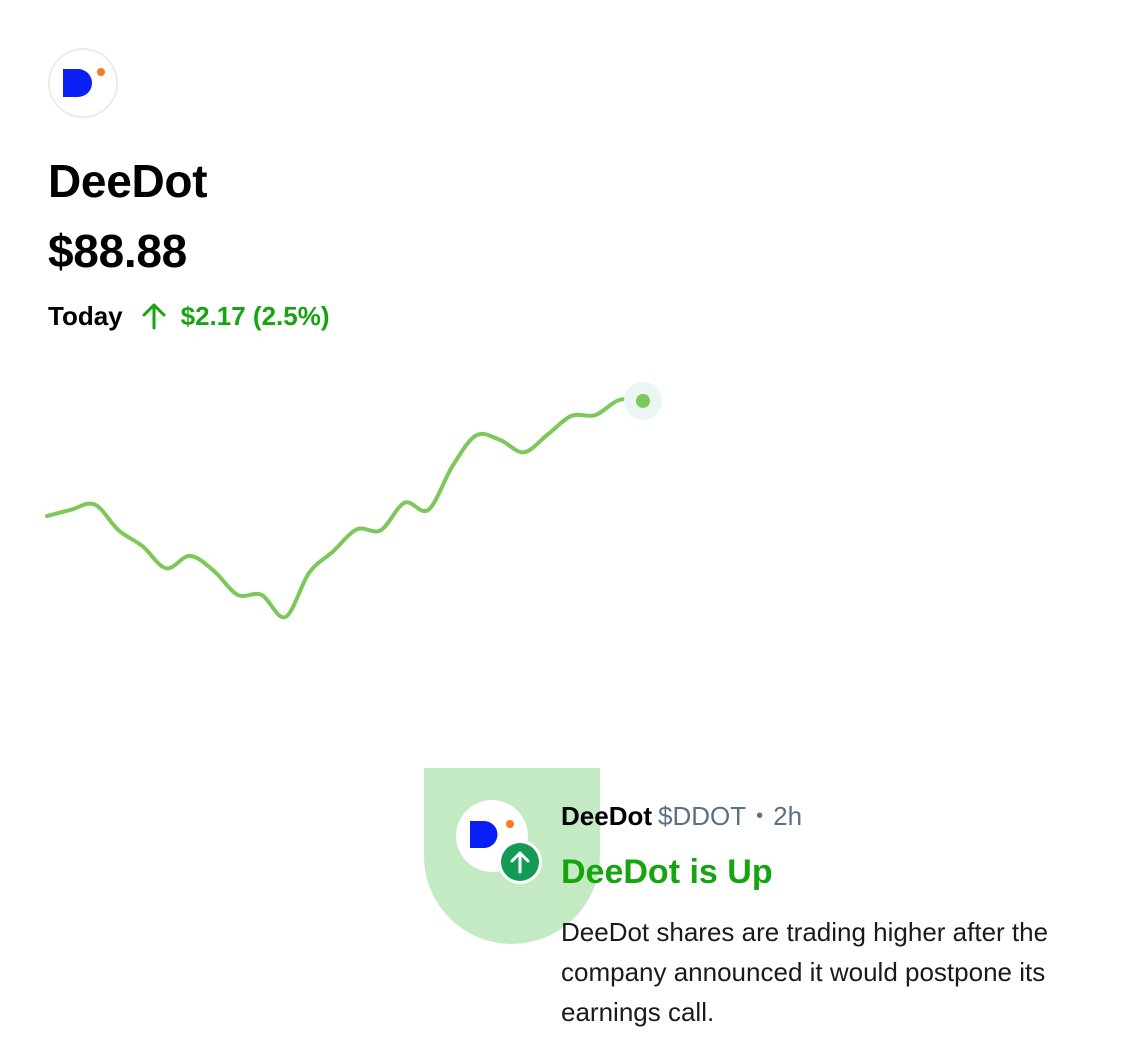 The image size is (1140, 1064). Describe the element at coordinates (85, 315) in the screenshot. I see `today-label: Today` at that location.